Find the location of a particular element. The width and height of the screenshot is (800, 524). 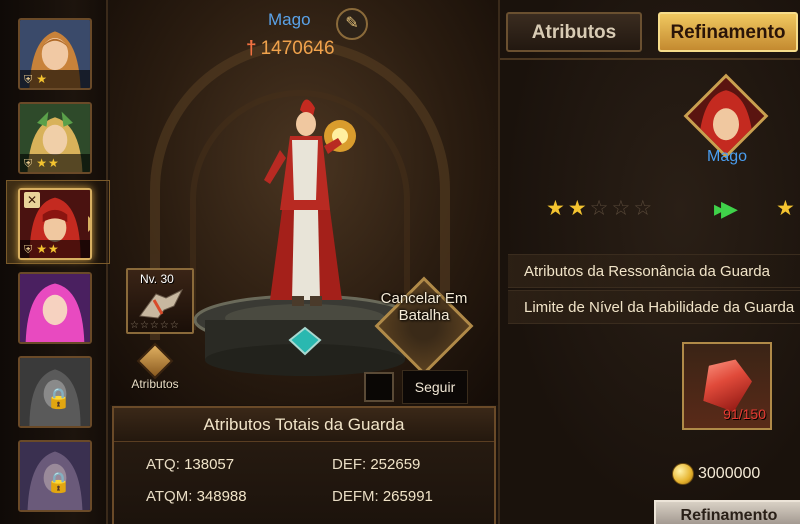

hero-name: Mago is located at coordinates (289, 19).